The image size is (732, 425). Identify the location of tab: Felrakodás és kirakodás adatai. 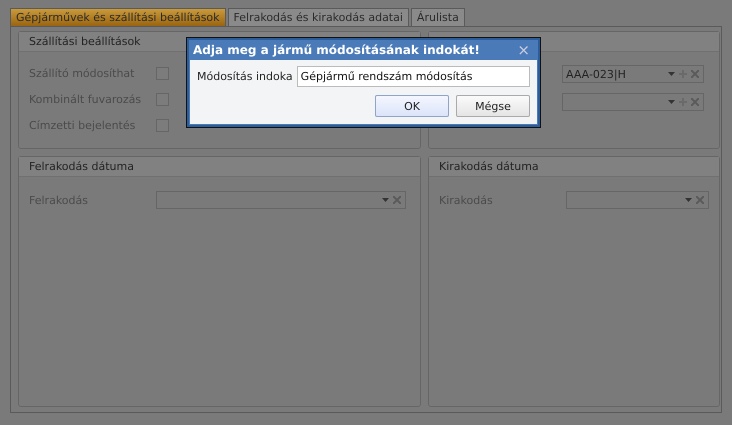
(318, 17).